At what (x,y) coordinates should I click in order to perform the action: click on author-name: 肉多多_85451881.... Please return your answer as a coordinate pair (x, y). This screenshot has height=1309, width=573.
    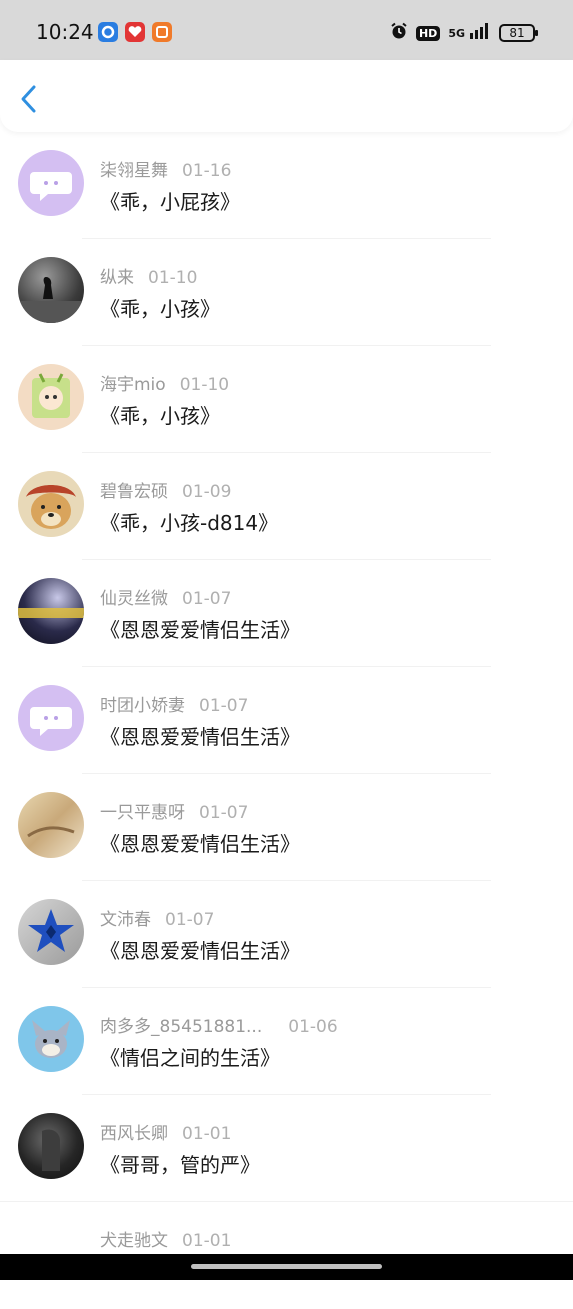
    Looking at the image, I should click on (181, 1027).